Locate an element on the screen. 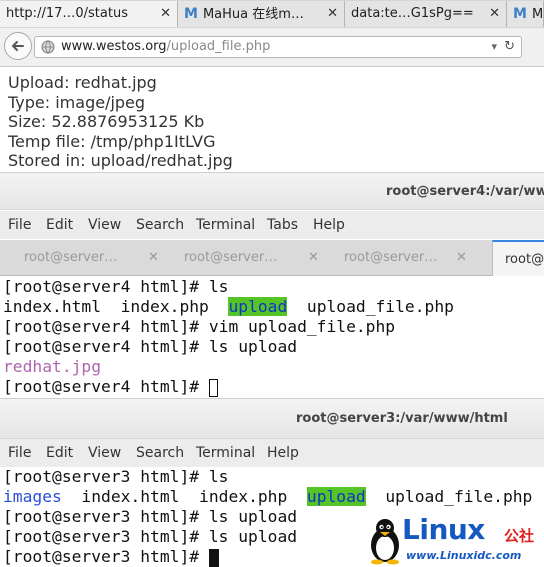  page-line-size: Size: 52.8876953125 Kb is located at coordinates (106, 121).